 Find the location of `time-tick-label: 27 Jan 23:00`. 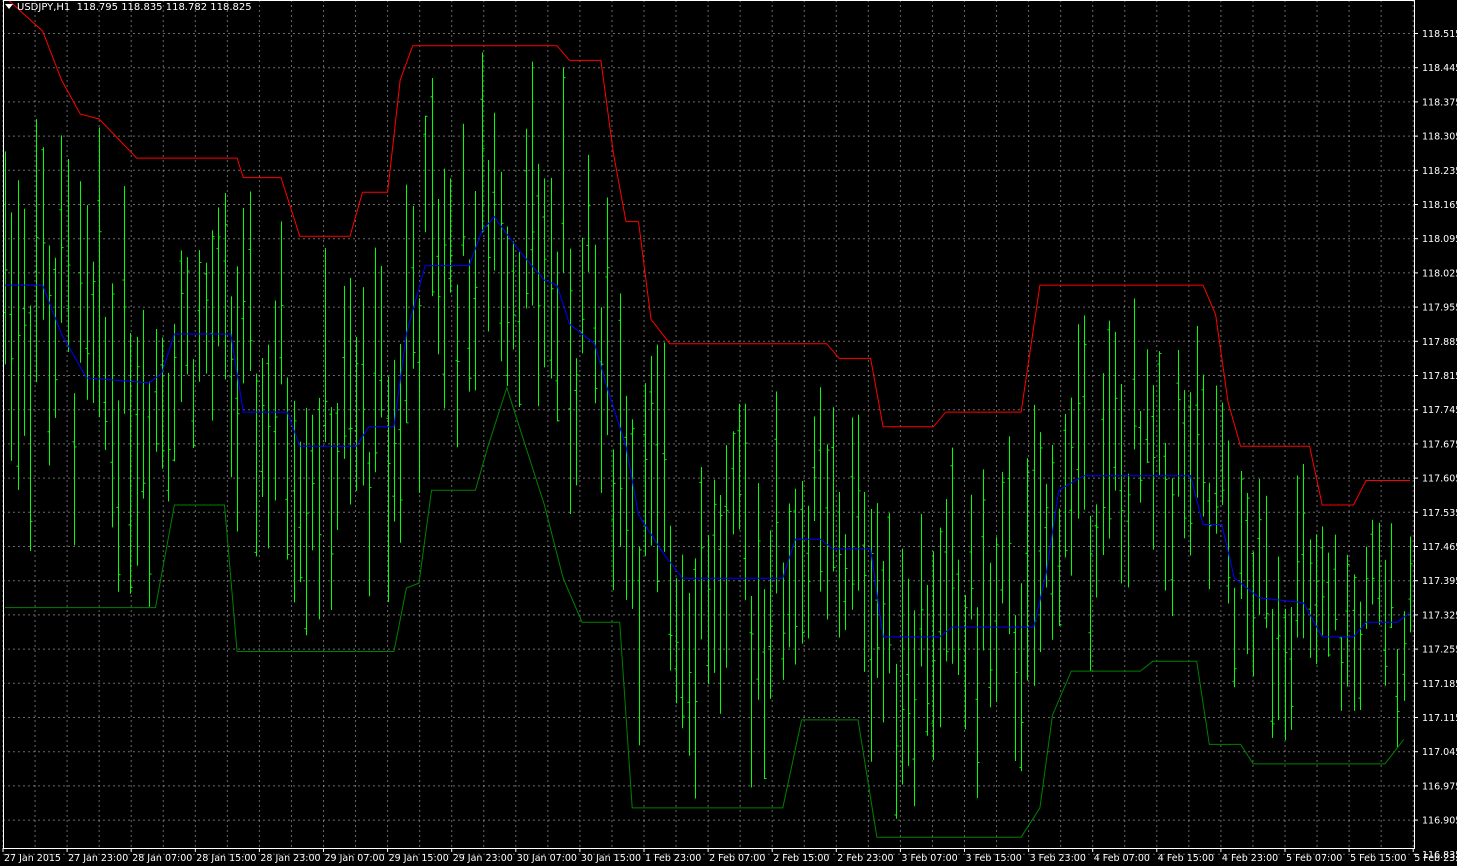

time-tick-label: 27 Jan 23:00 is located at coordinates (98, 858).